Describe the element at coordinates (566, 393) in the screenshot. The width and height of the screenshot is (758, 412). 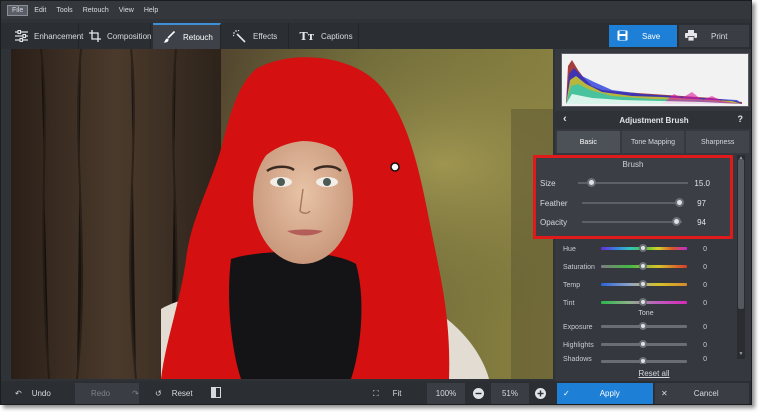
I see `checkmark-icon: ✓` at that location.